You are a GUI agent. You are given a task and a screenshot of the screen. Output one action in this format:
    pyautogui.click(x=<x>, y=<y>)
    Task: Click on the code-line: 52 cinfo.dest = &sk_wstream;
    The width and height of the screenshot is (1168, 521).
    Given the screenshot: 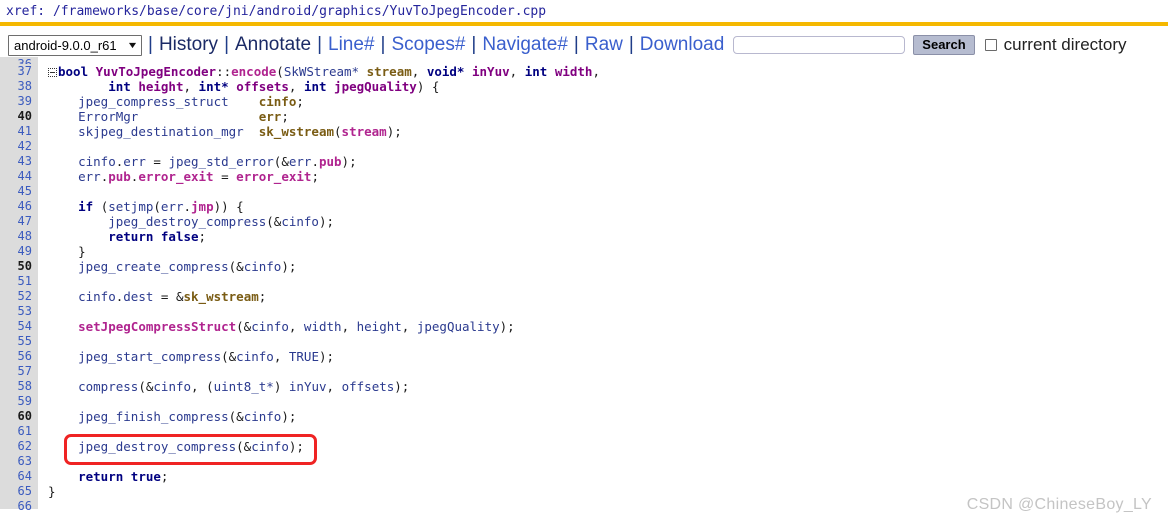 What is the action you would take?
    pyautogui.click(x=584, y=296)
    